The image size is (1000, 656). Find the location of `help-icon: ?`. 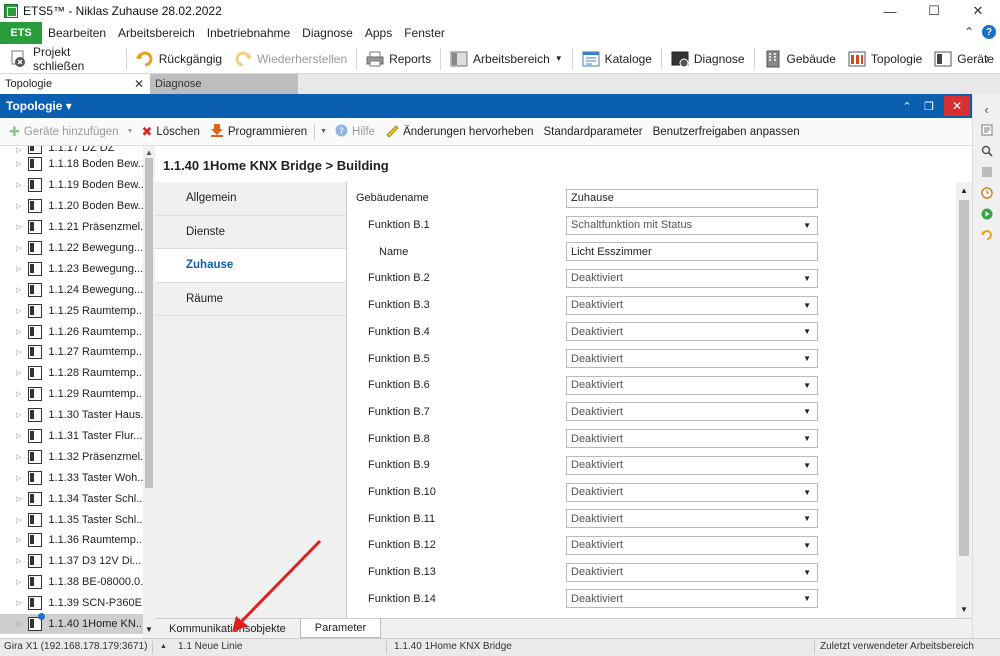

help-icon: ? is located at coordinates (989, 32).